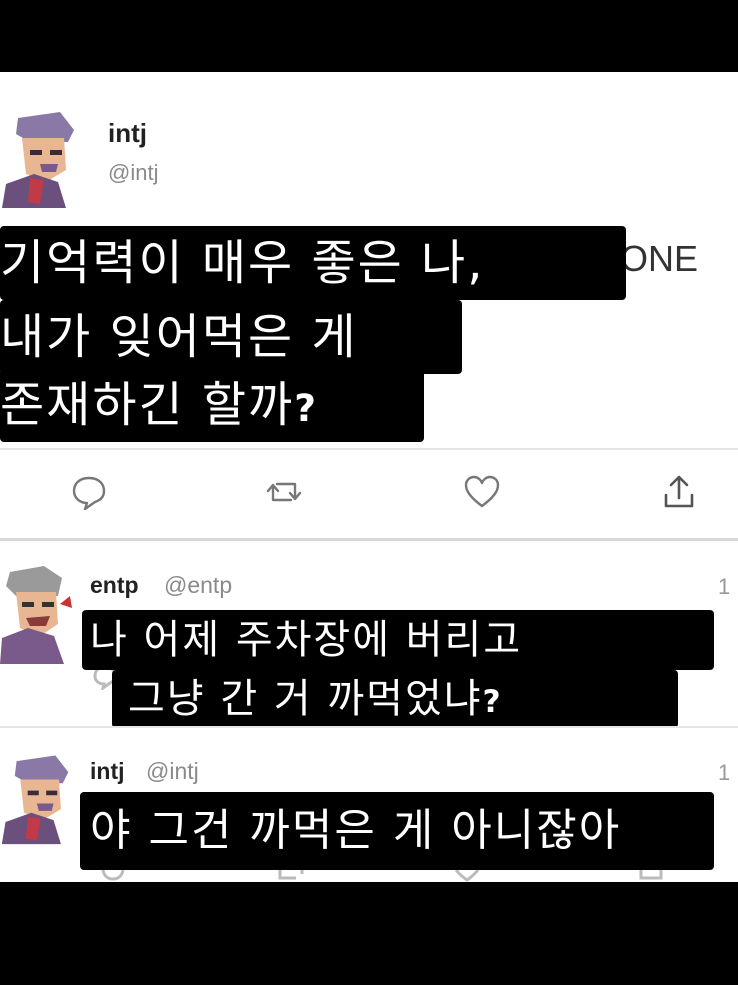 This screenshot has height=985, width=738. Describe the element at coordinates (36, 614) in the screenshot. I see `entp-avatar-icon` at that location.